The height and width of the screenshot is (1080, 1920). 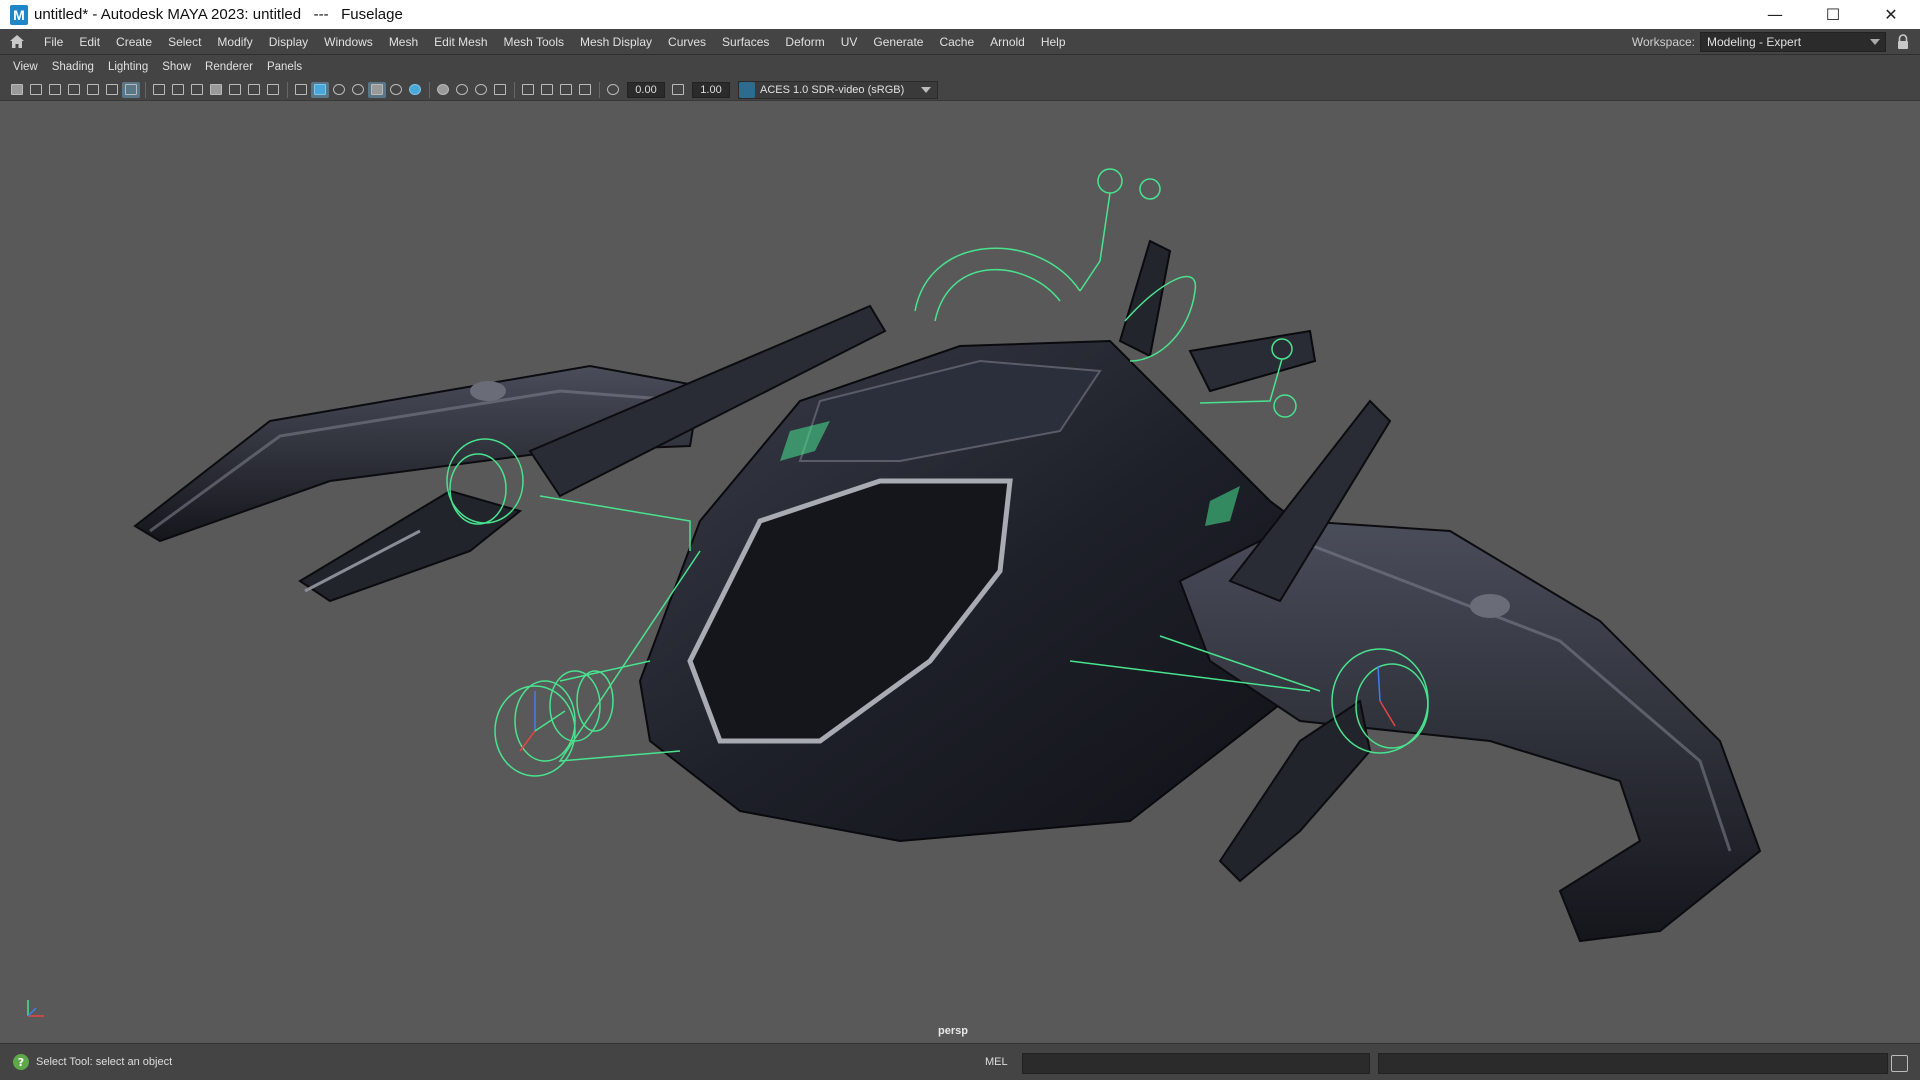 What do you see at coordinates (747, 89) in the screenshot?
I see `color-management-icon` at bounding box center [747, 89].